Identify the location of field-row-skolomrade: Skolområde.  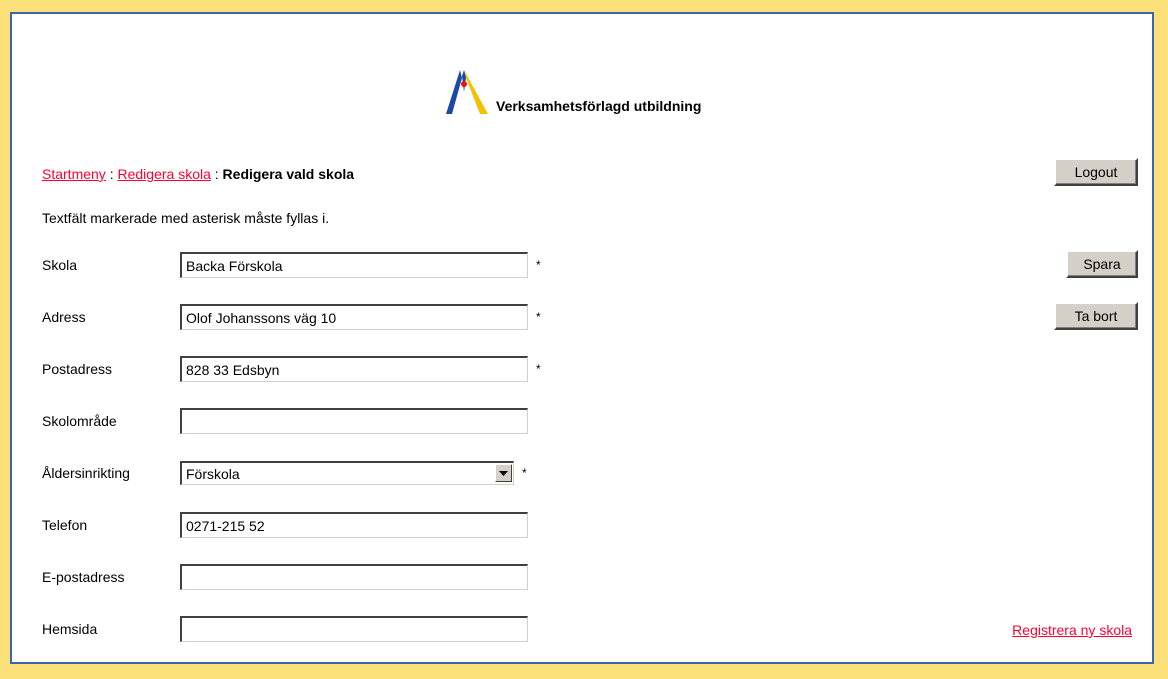
(285, 421).